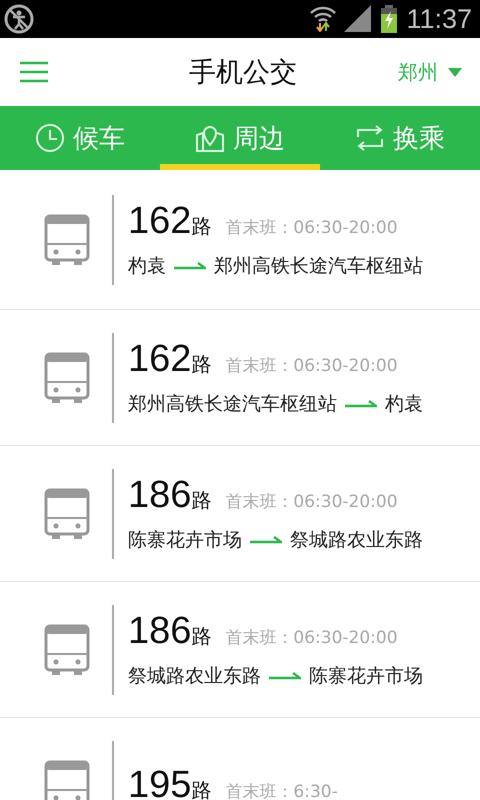 The height and width of the screenshot is (800, 480). I want to click on caret-icon, so click(455, 72).